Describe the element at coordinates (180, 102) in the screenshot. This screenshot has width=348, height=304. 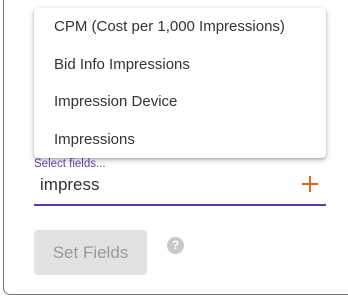
I see `dropdown-option-impression-device: Impression Device` at that location.